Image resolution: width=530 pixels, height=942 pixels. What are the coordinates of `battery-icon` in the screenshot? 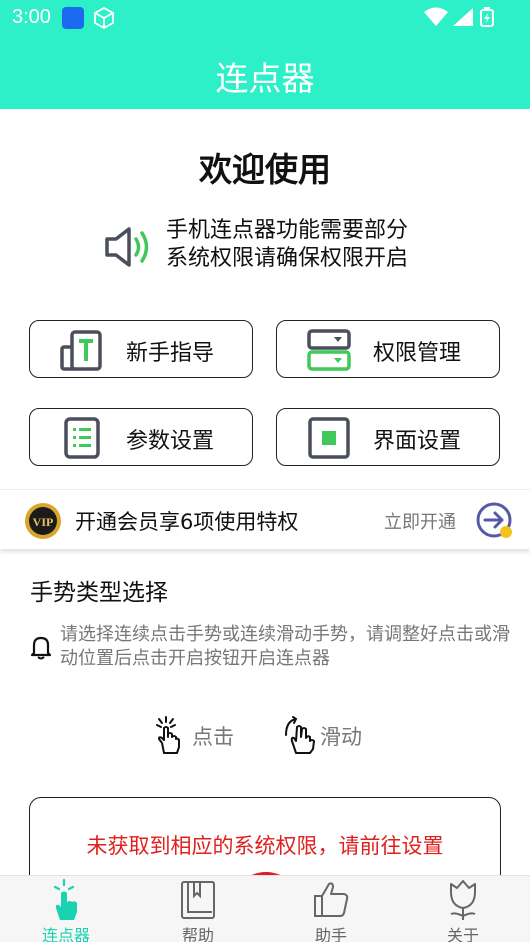 It's located at (487, 17).